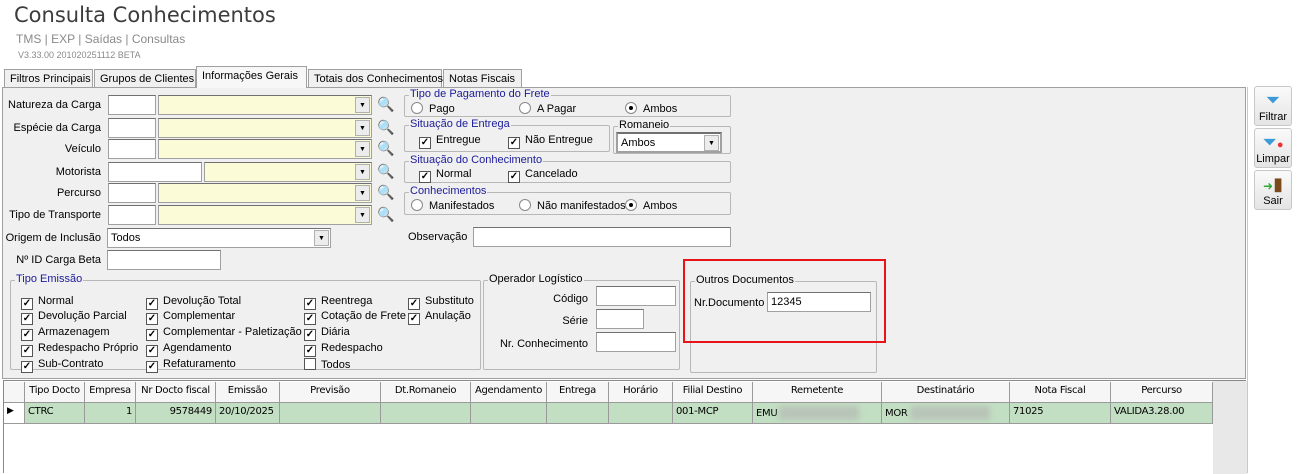 This screenshot has height=474, width=1299. I want to click on column-header: Nota Fiscal, so click(1060, 392).